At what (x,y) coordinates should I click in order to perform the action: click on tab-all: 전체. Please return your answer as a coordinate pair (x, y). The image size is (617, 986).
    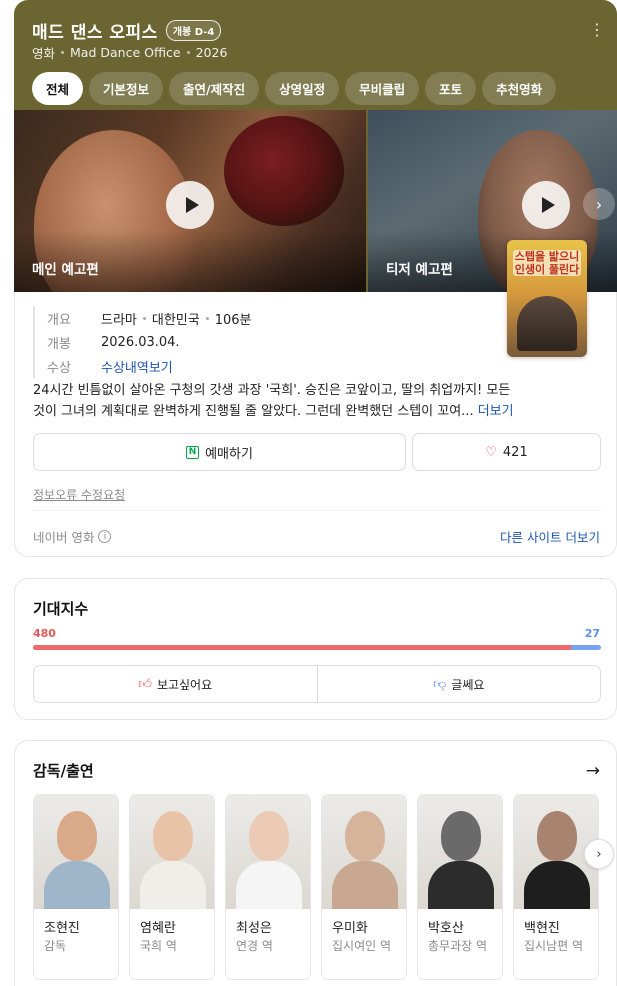
    Looking at the image, I should click on (58, 88).